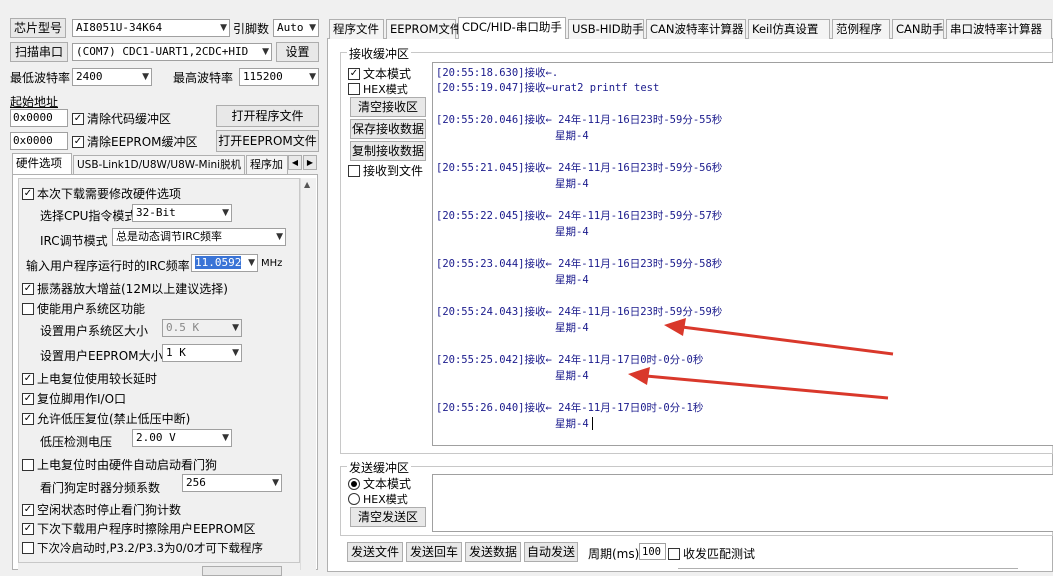 This screenshot has height=576, width=1053. Describe the element at coordinates (711, 553) in the screenshot. I see `match-test-checkbox: 收发匹配测试` at that location.